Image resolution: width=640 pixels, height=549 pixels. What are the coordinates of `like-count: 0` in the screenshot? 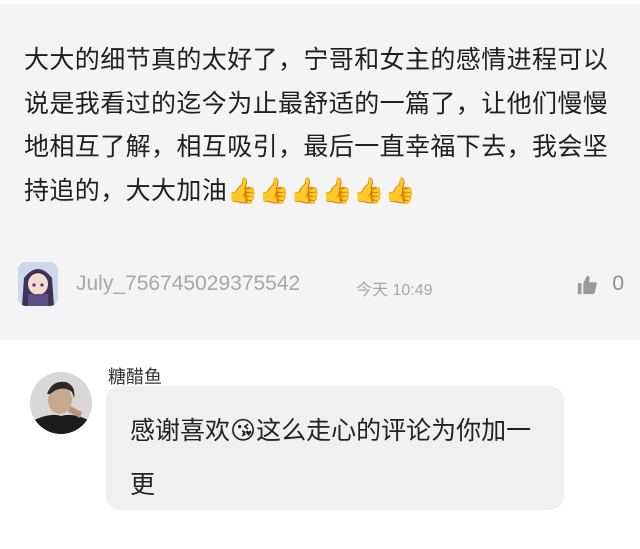 It's located at (618, 283).